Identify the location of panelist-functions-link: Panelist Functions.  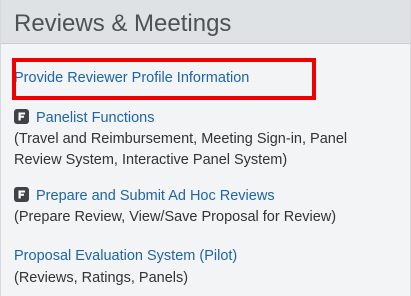
(95, 118).